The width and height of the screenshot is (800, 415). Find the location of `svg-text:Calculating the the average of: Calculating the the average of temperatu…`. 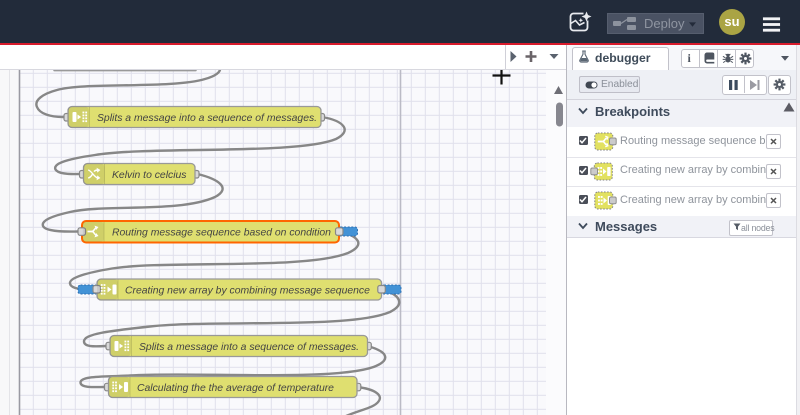

svg-text:Calculating the the average of: Calculating the the average of temperatu… is located at coordinates (235, 388).